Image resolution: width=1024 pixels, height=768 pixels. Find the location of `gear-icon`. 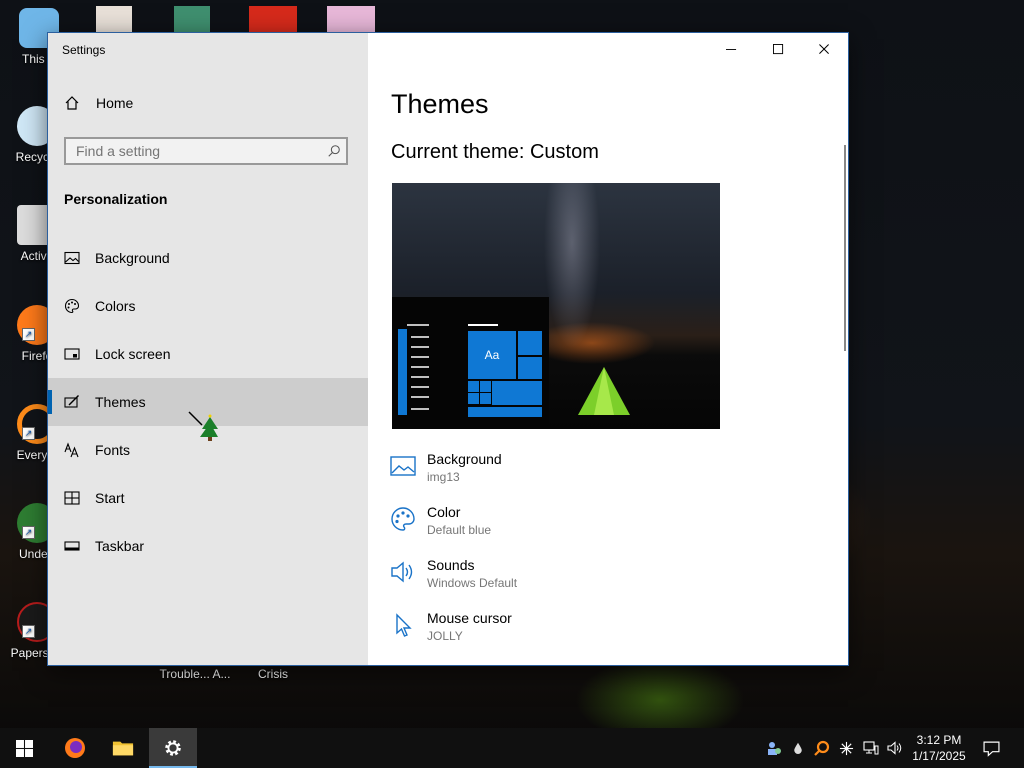

gear-icon is located at coordinates (173, 748).